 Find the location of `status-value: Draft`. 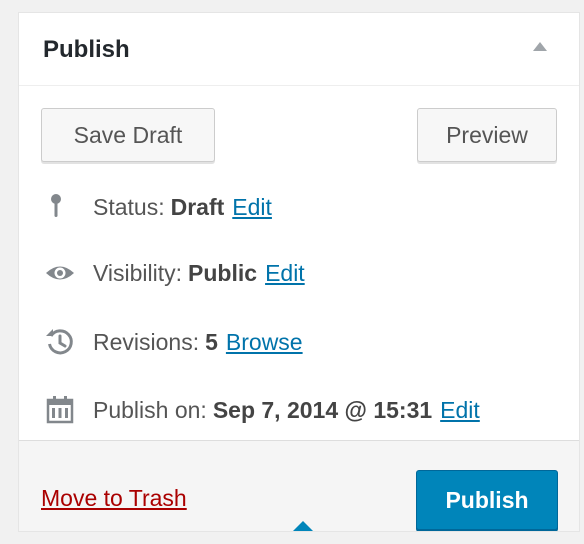

status-value: Draft is located at coordinates (197, 206).